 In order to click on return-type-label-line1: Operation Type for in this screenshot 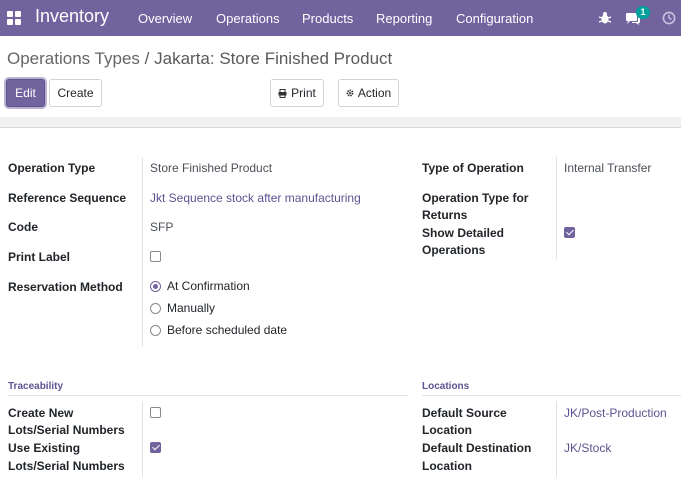, I will do `click(475, 198)`.